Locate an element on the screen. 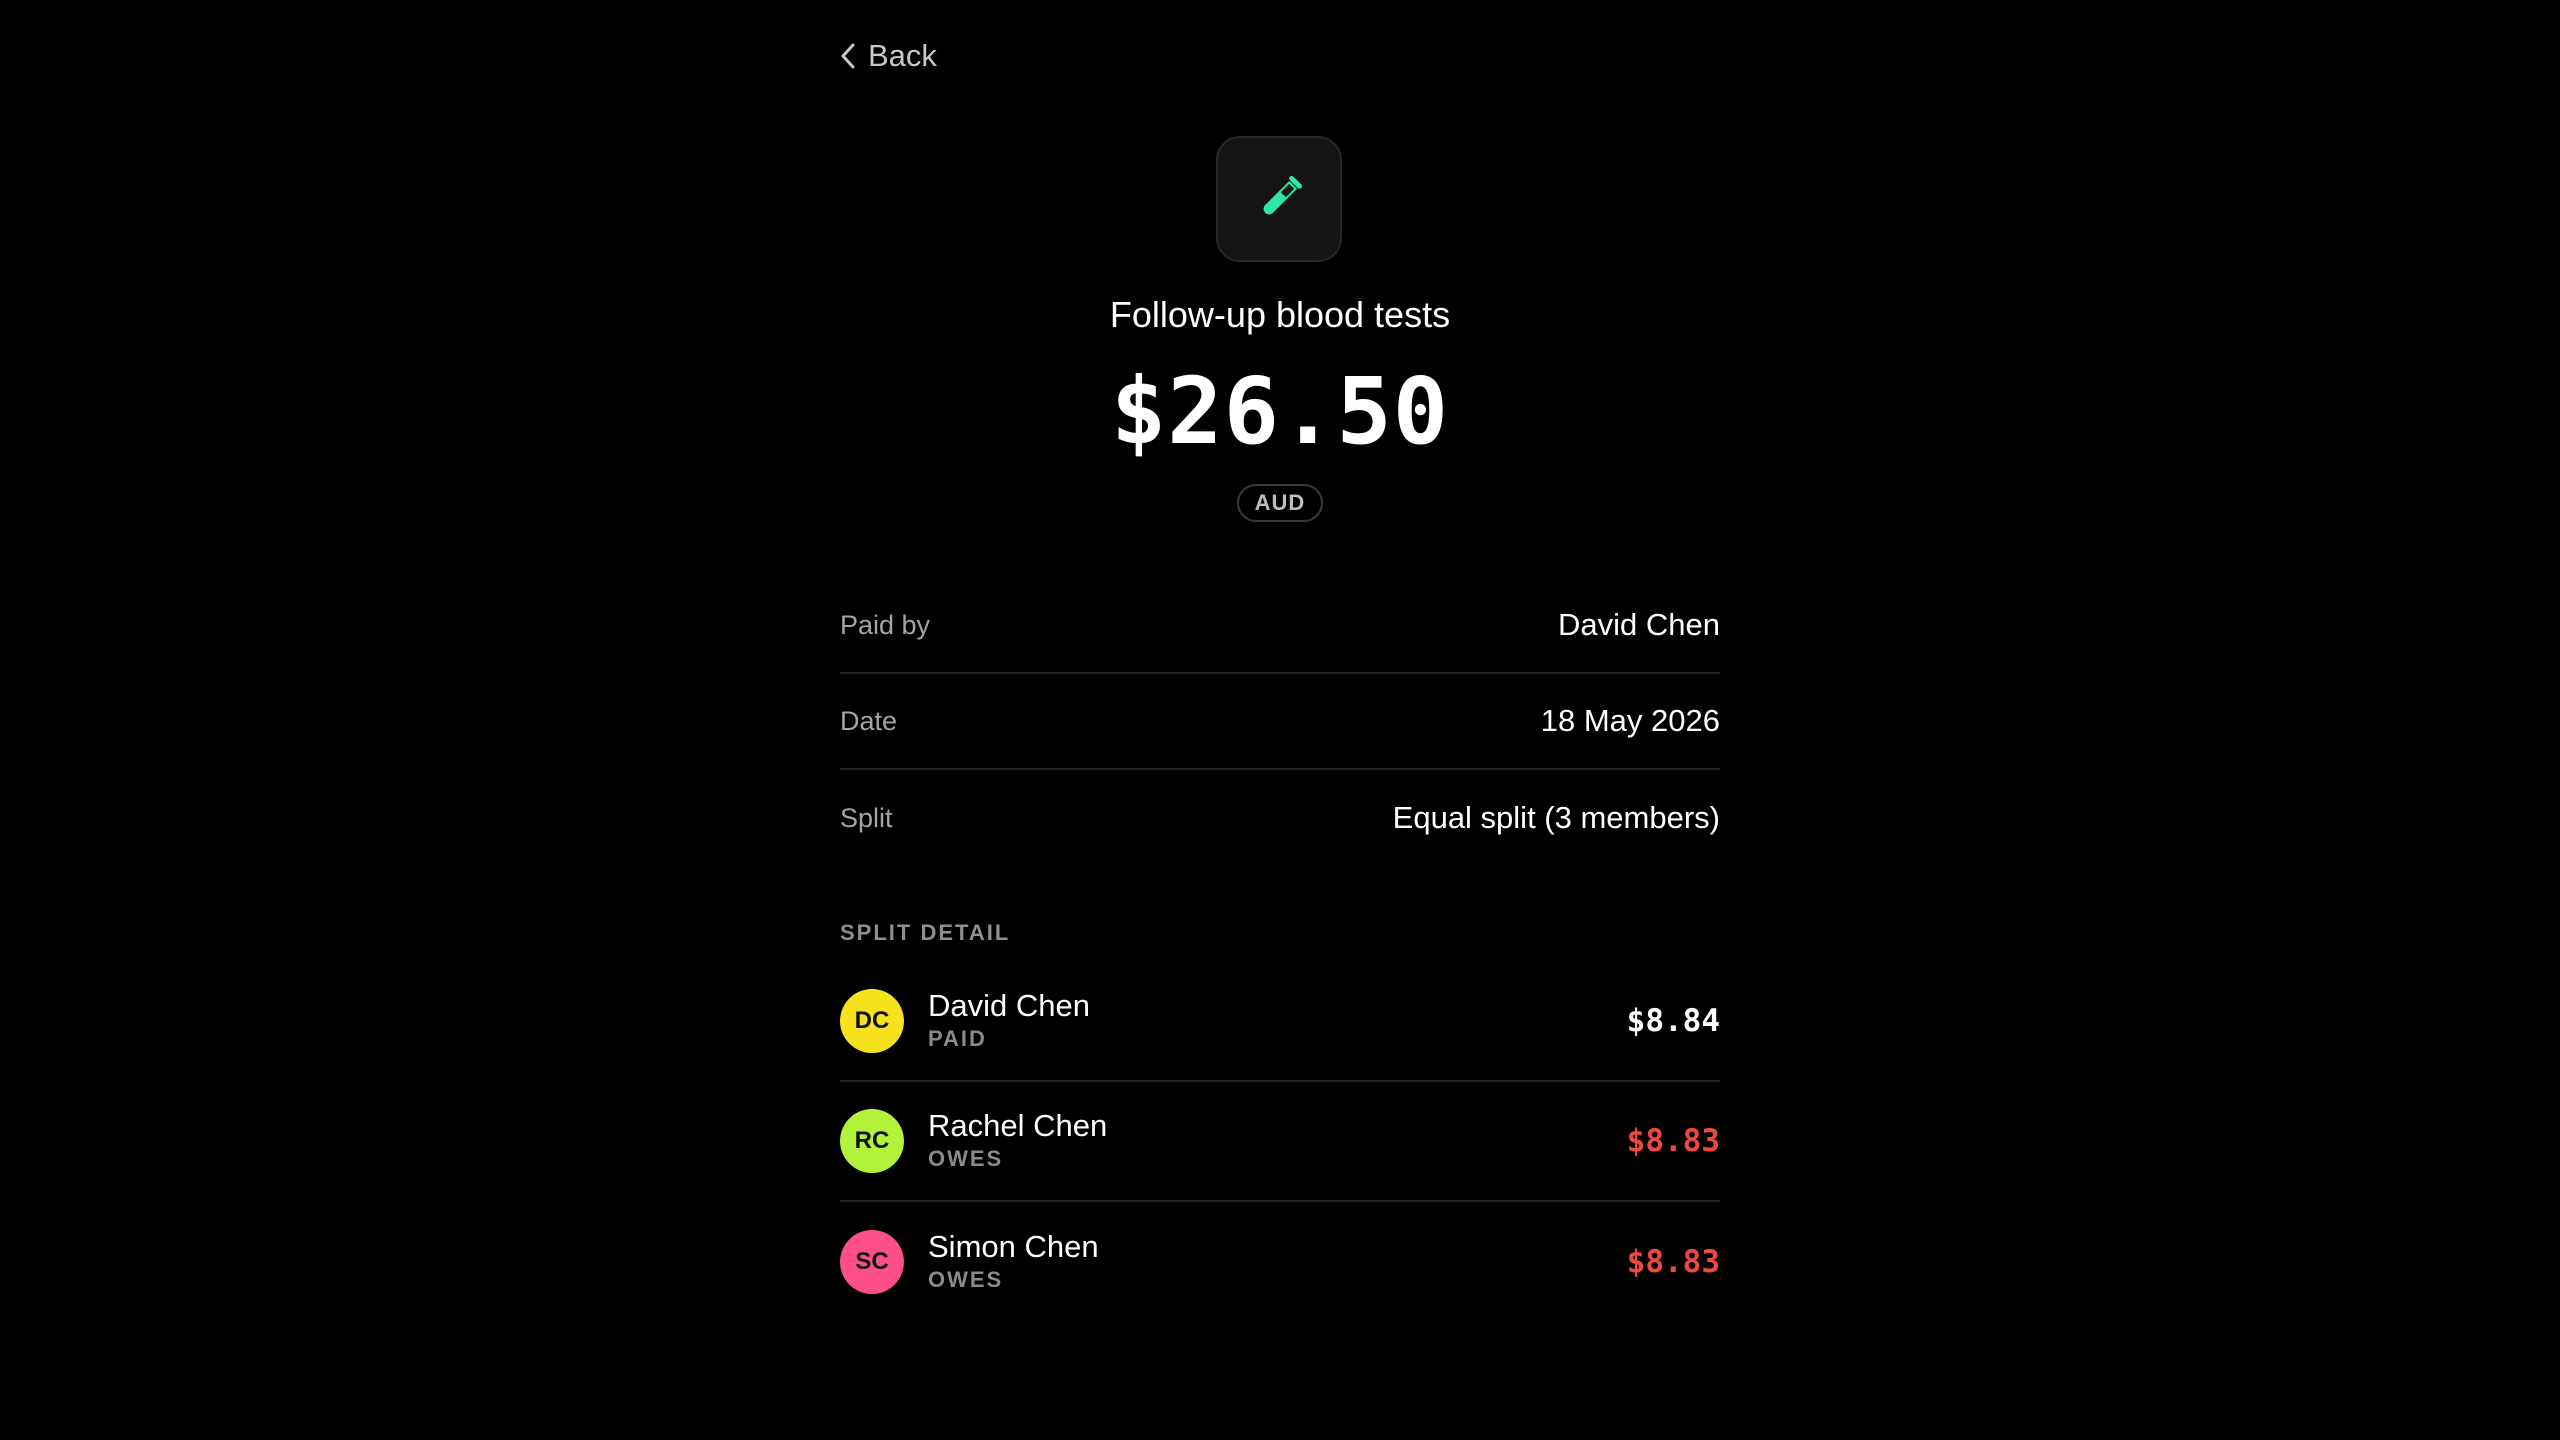 This screenshot has width=2560, height=1440. expense-amount: $26.50 is located at coordinates (1280, 411).